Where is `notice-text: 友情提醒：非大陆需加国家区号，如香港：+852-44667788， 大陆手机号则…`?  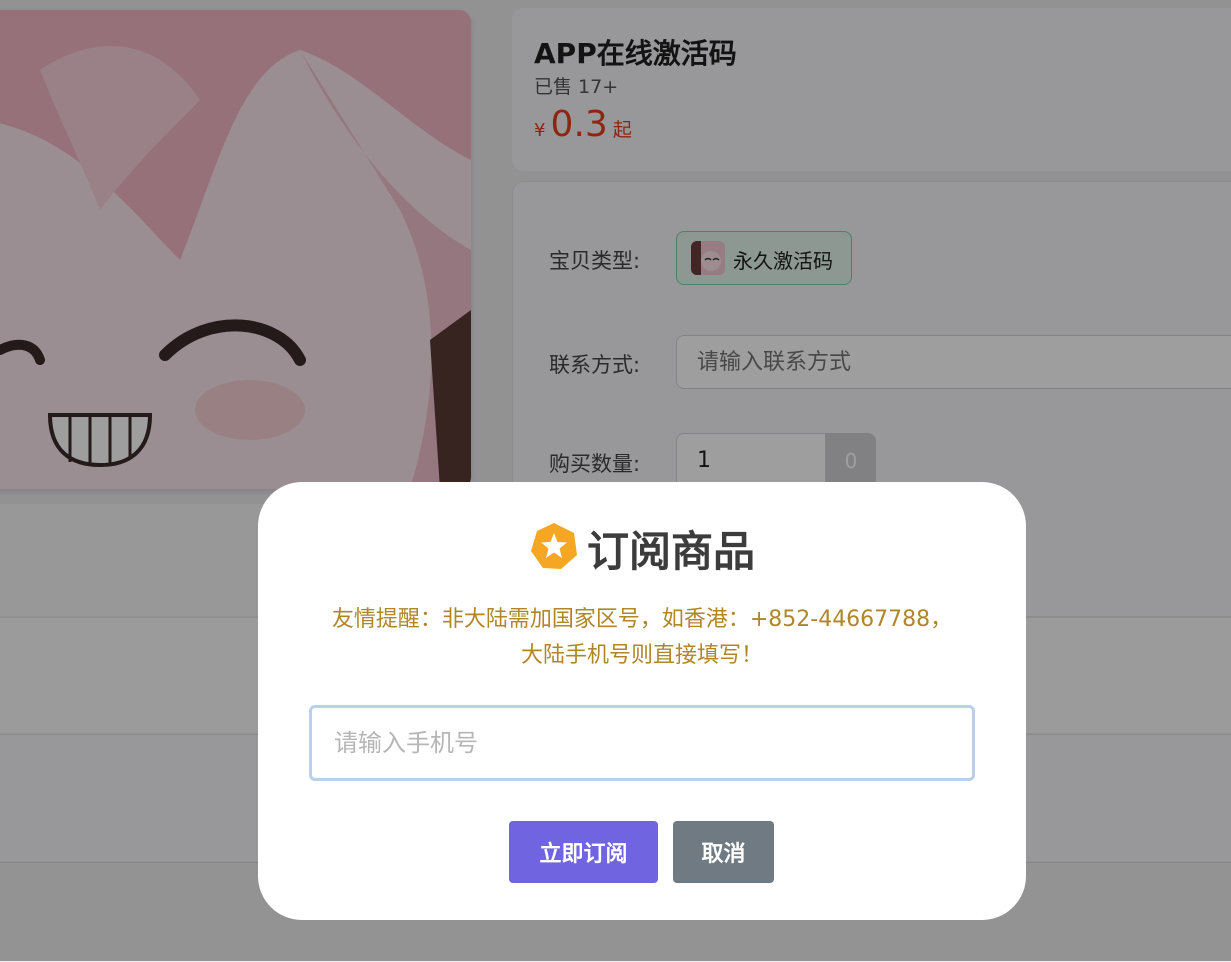
notice-text: 友情提醒：非大陆需加国家区号，如香港：+852-44667788， 大陆手机号则… is located at coordinates (642, 638).